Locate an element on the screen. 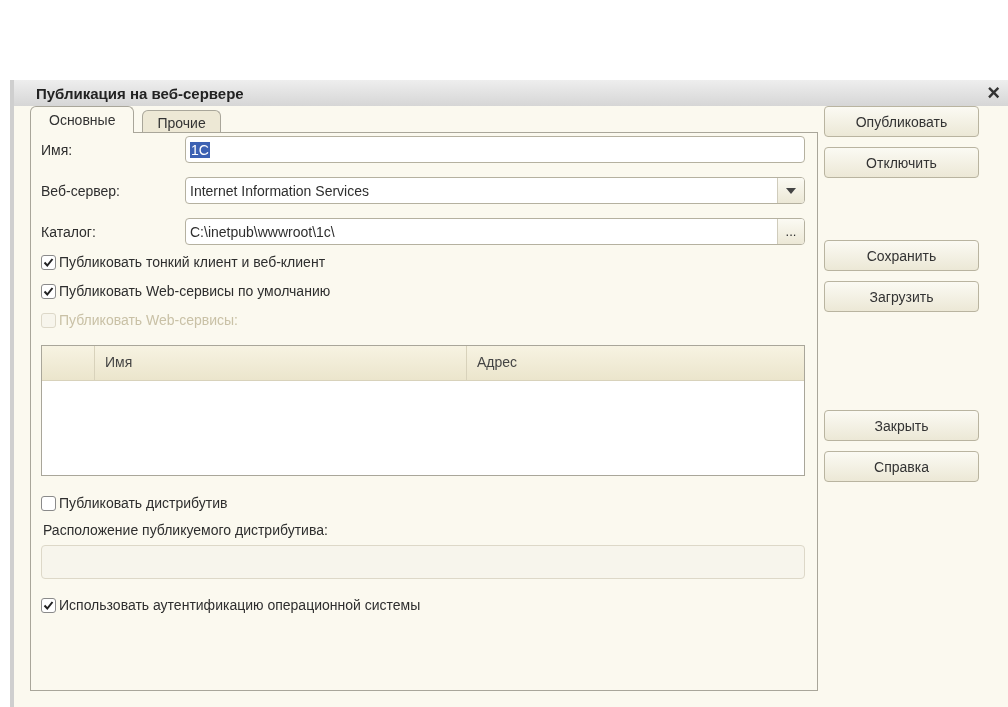 The width and height of the screenshot is (1008, 707). checkbox-label: Публиковать Web-сервисы по умолчанию is located at coordinates (195, 291).